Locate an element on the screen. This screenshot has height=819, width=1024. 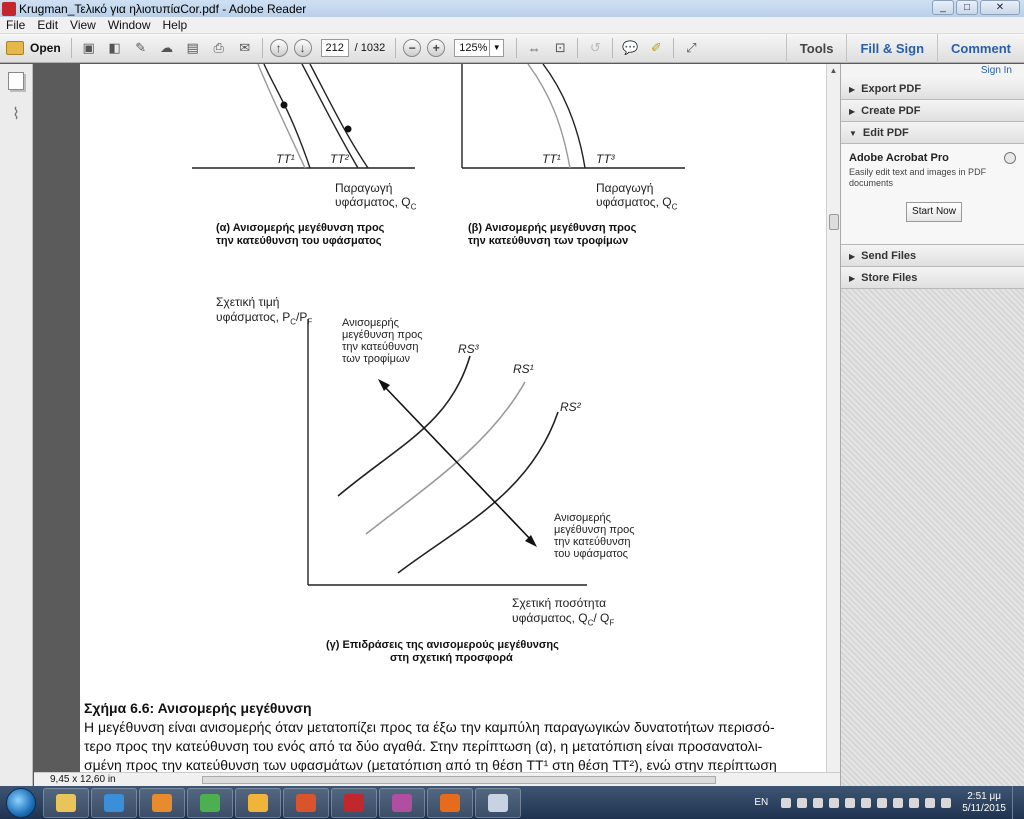
acrobat-badge-icon is located at coordinates (1010, 158).